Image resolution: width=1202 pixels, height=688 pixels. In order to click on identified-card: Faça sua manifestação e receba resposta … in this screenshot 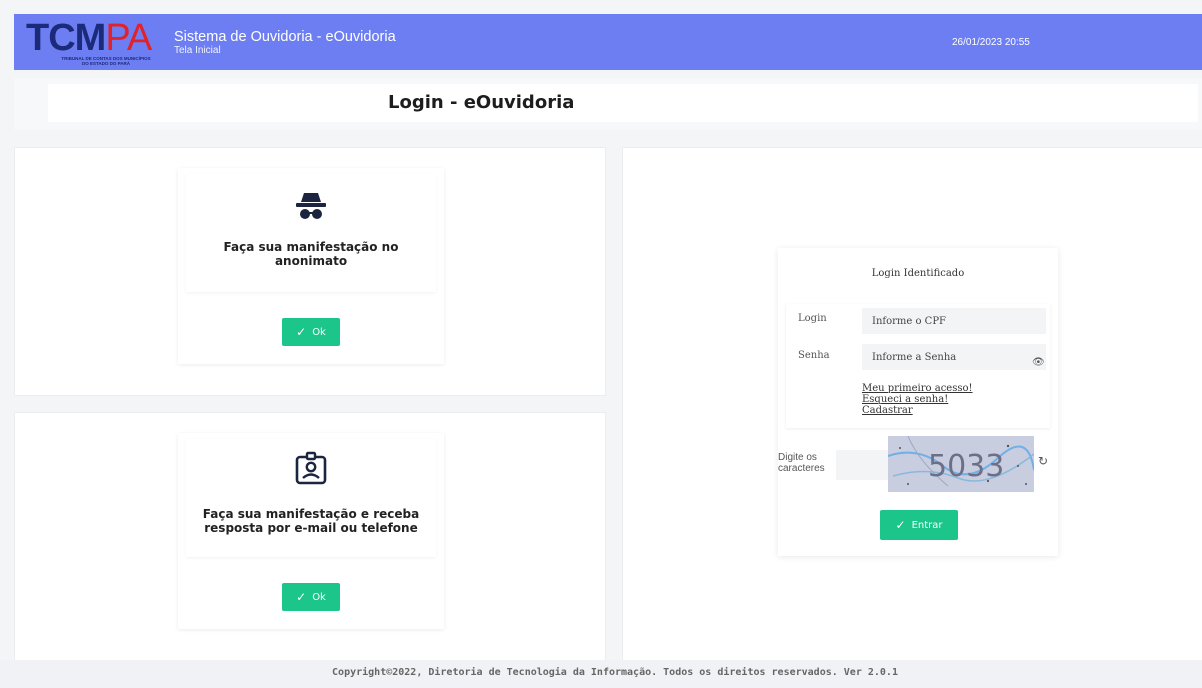, I will do `click(311, 531)`.